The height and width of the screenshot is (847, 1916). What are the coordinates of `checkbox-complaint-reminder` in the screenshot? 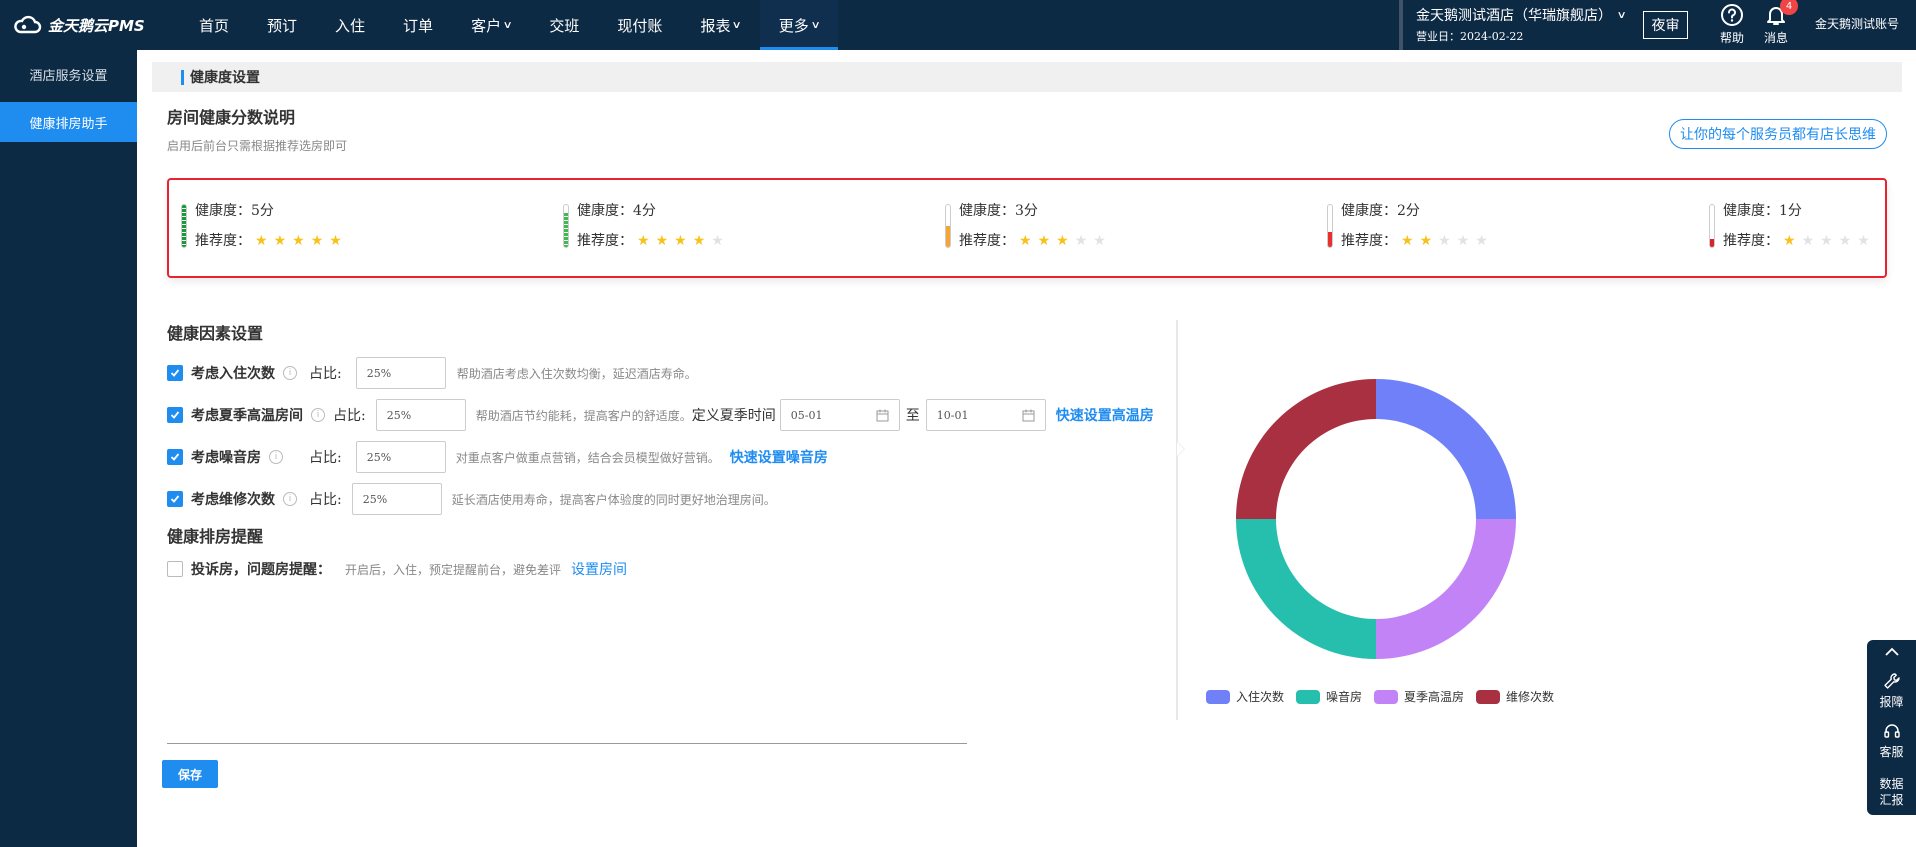 It's located at (175, 569).